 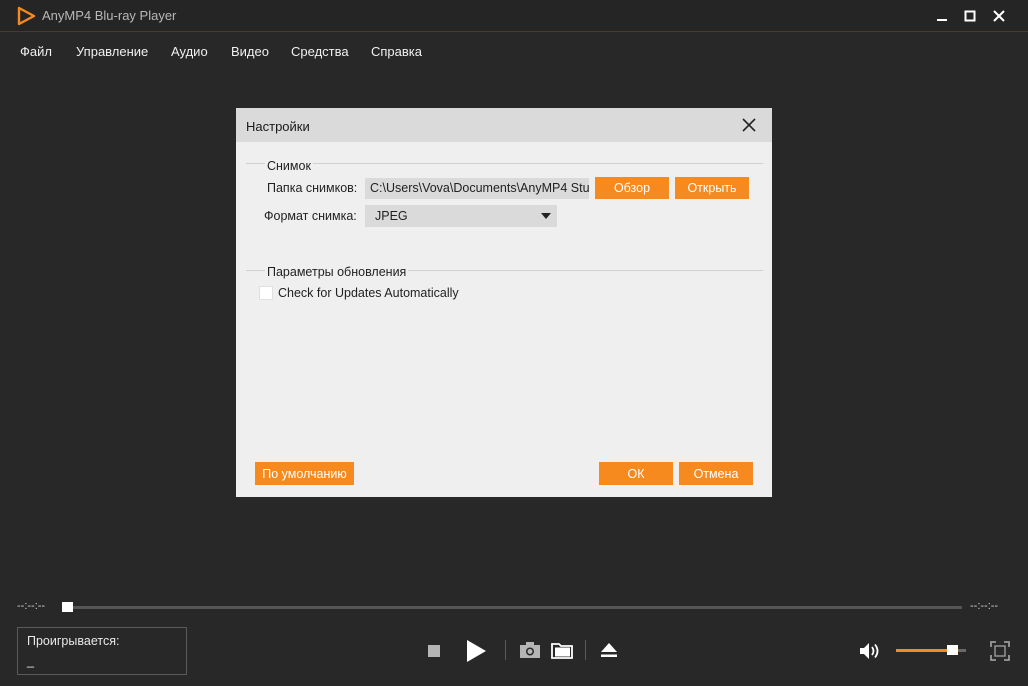 I want to click on eject-icon, so click(x=609, y=650).